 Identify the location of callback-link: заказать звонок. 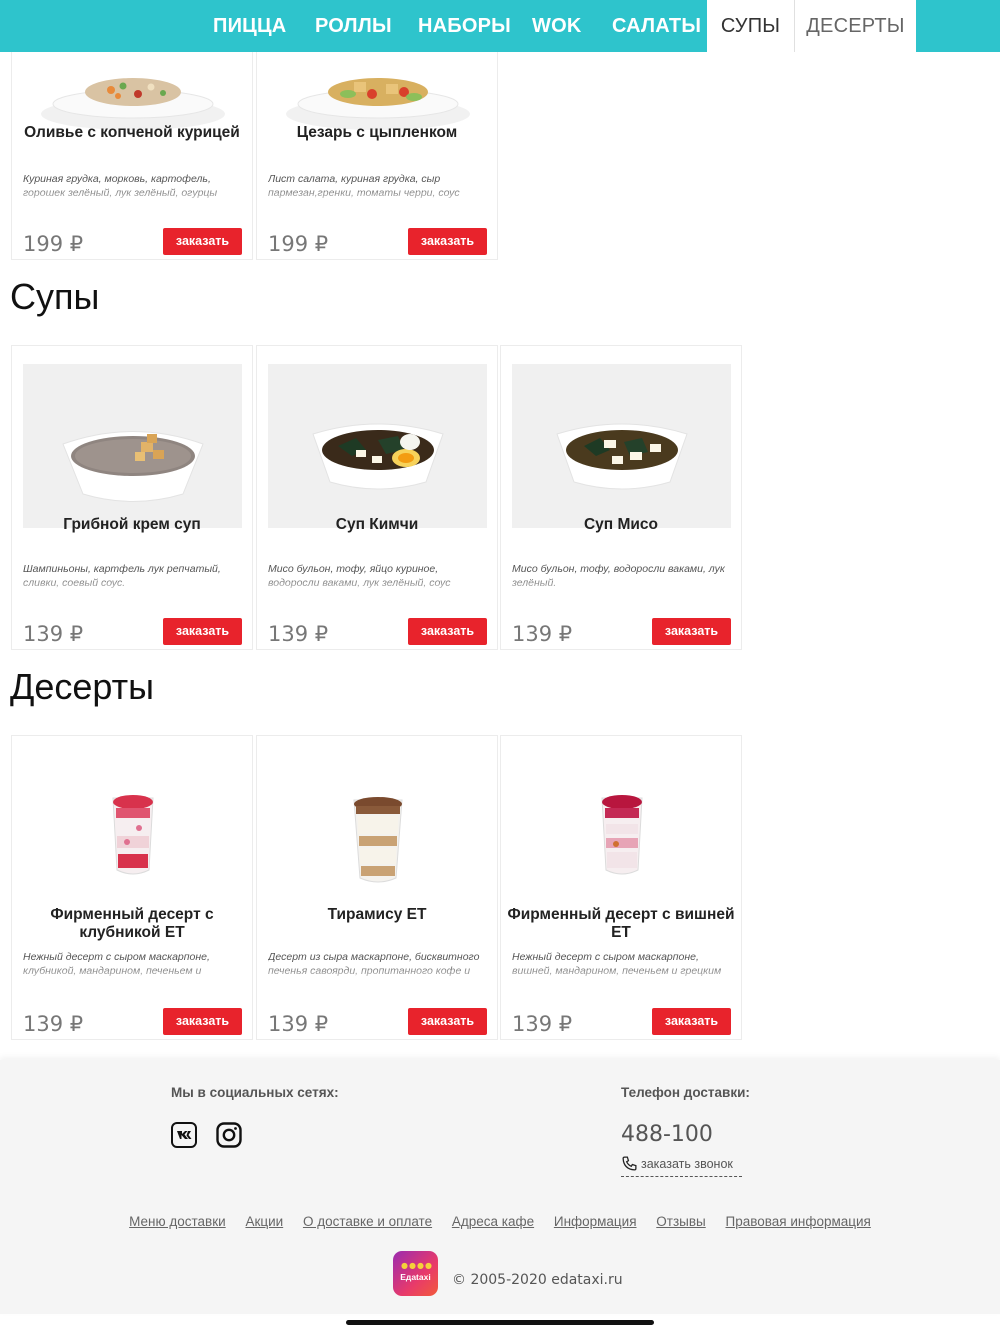
(681, 1166).